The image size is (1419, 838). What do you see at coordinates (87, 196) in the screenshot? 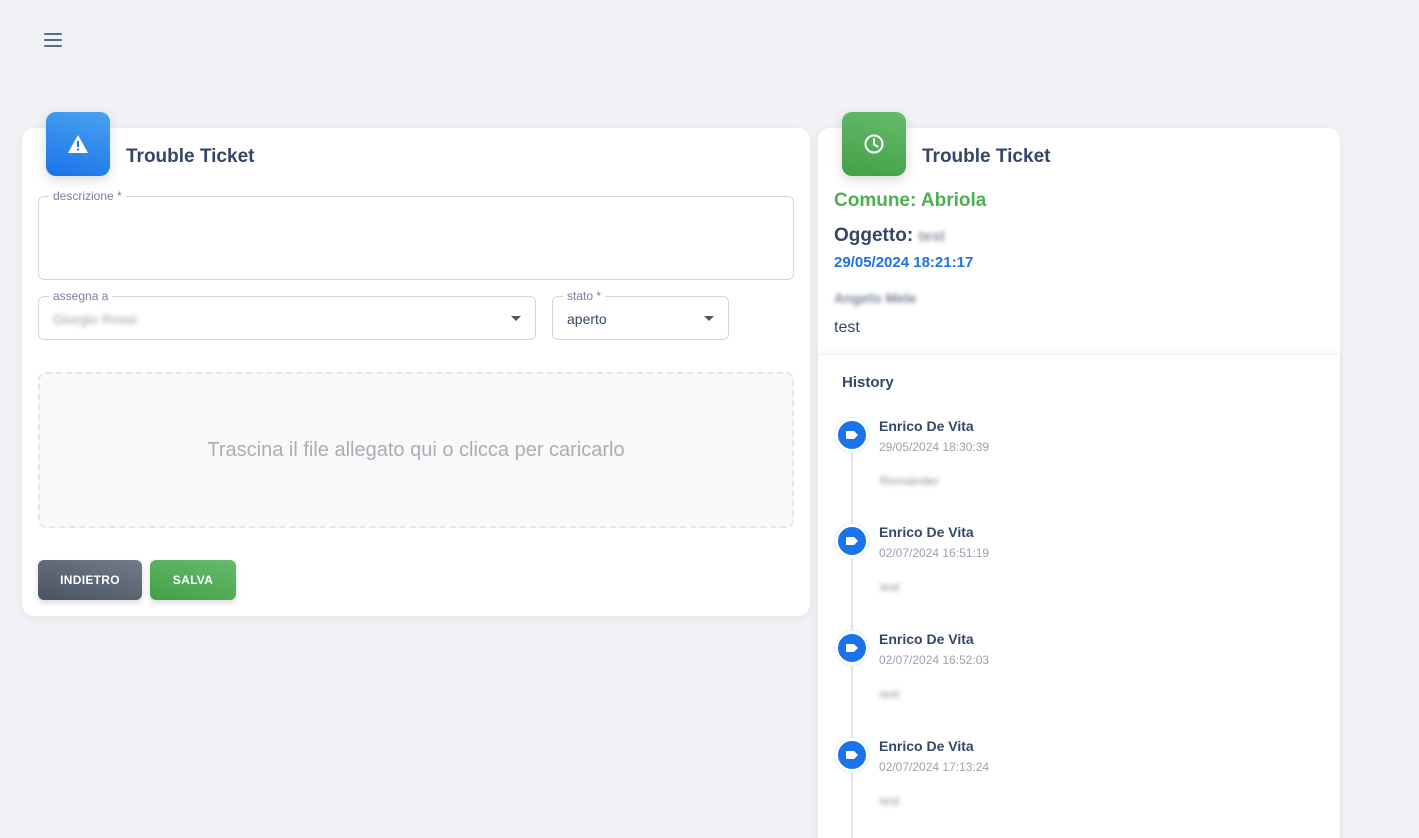
I see `descrizione-label: descrizione *` at bounding box center [87, 196].